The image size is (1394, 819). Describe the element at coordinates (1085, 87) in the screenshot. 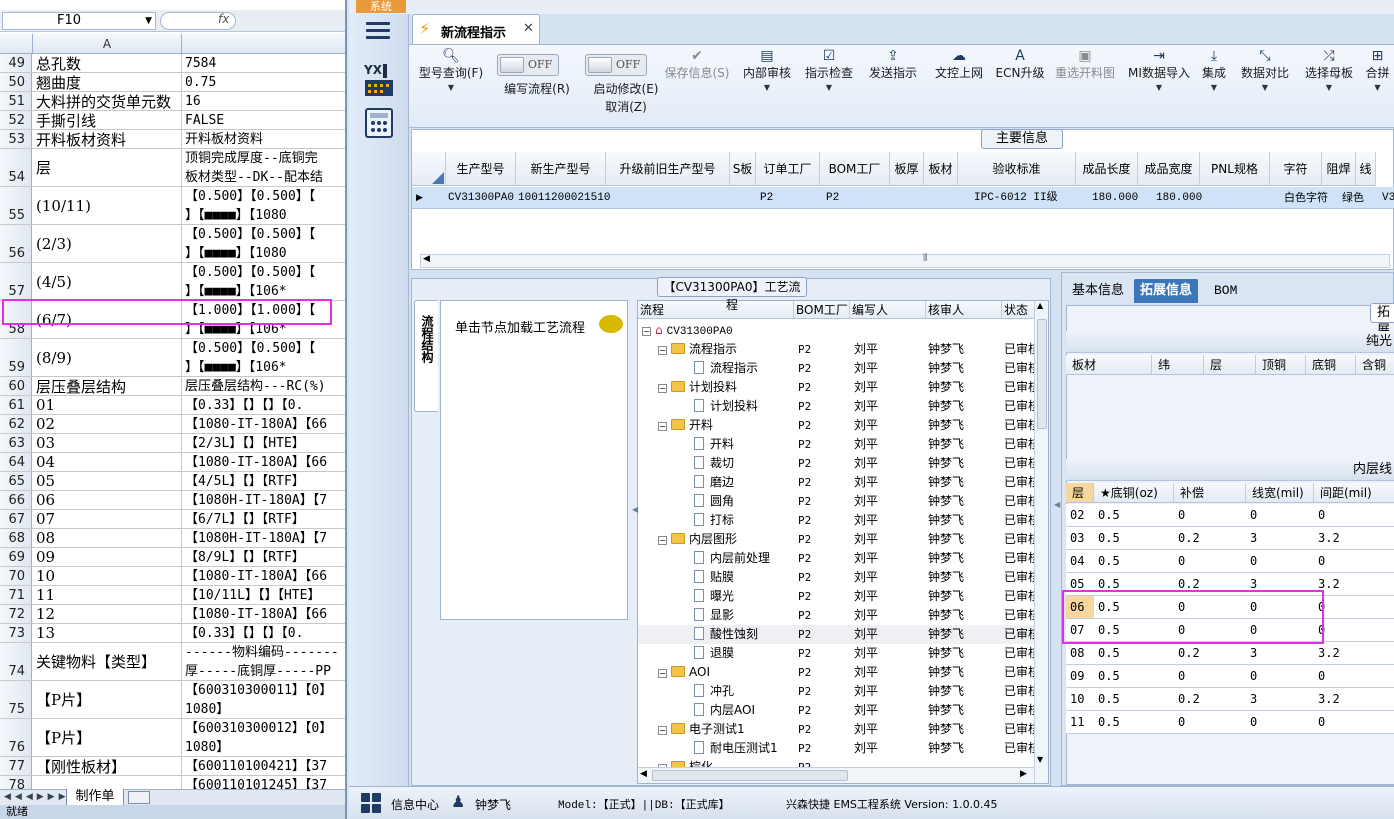

I see `reselect-button: ▣ 重选开料图` at that location.